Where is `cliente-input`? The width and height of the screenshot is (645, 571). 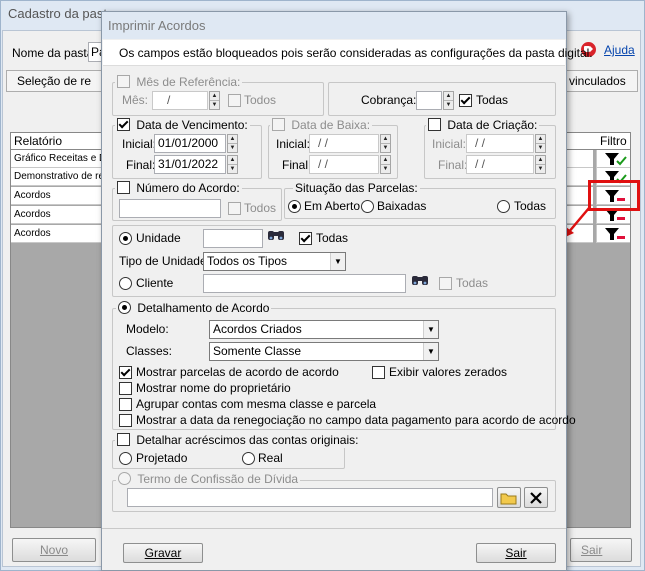 cliente-input is located at coordinates (304, 283).